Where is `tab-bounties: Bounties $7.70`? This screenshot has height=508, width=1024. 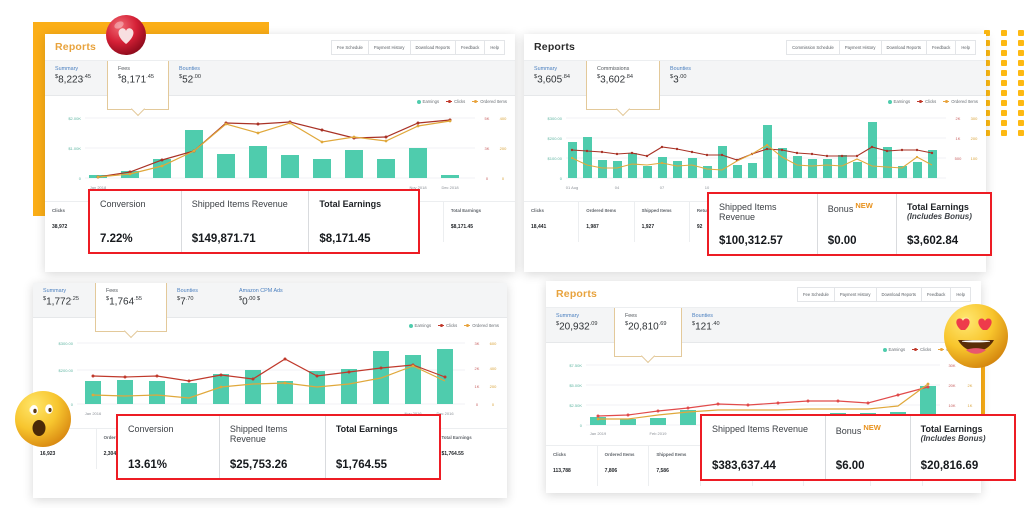 tab-bounties: Bounties $7.70 is located at coordinates (198, 300).